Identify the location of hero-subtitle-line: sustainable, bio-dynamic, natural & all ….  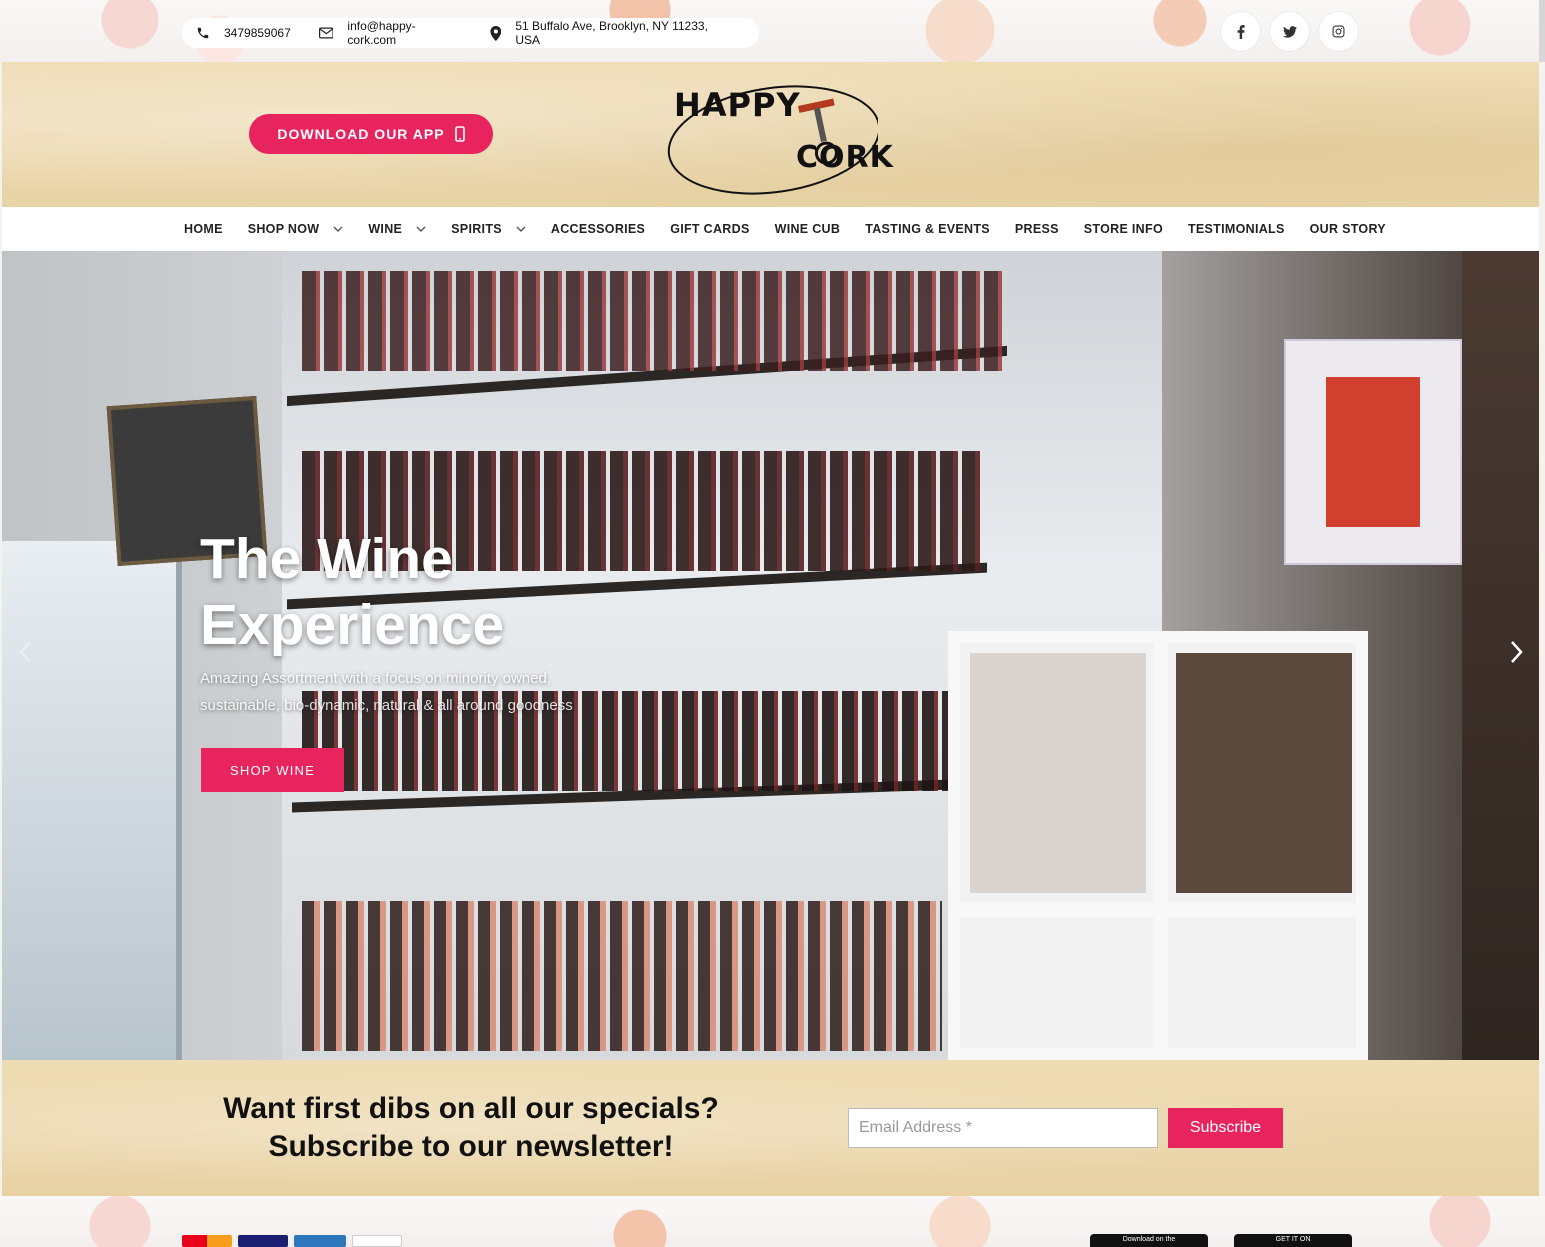
(386, 705).